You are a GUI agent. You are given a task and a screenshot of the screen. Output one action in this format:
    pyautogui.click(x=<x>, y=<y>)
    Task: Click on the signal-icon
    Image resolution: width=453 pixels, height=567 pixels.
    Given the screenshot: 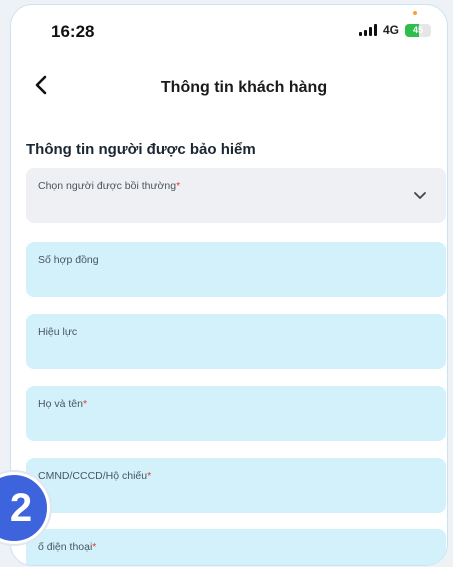 What is the action you would take?
    pyautogui.click(x=367, y=30)
    